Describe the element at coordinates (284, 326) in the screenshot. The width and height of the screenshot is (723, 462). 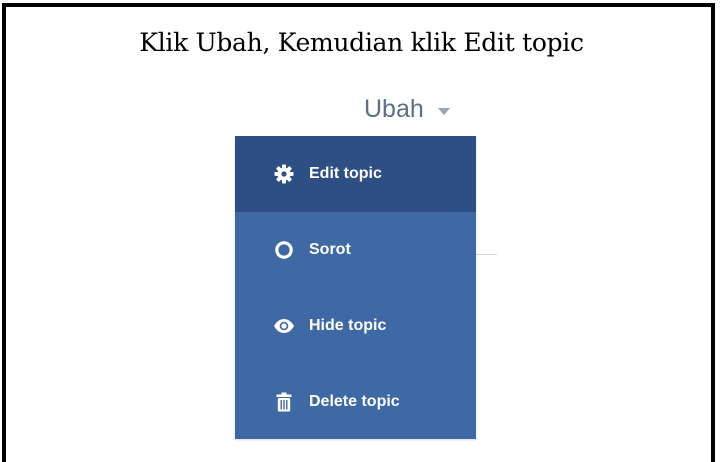
I see `eye-icon` at that location.